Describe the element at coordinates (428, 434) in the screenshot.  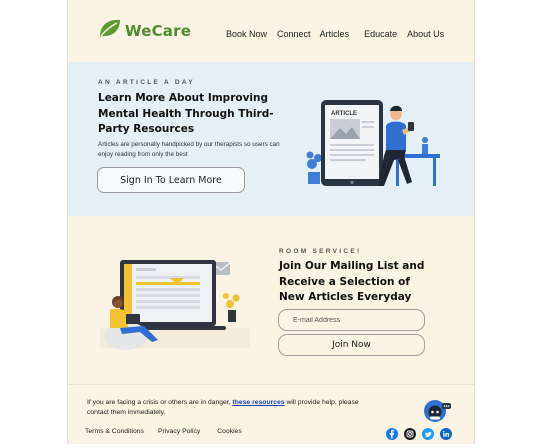
I see `twitter-icon` at that location.